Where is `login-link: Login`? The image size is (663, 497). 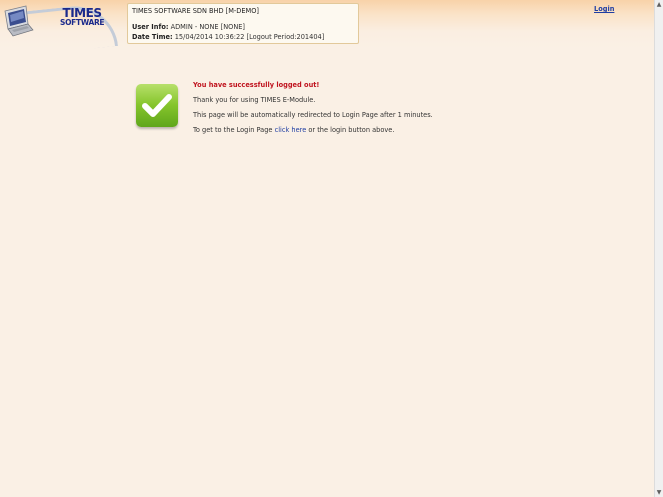 login-link: Login is located at coordinates (604, 9).